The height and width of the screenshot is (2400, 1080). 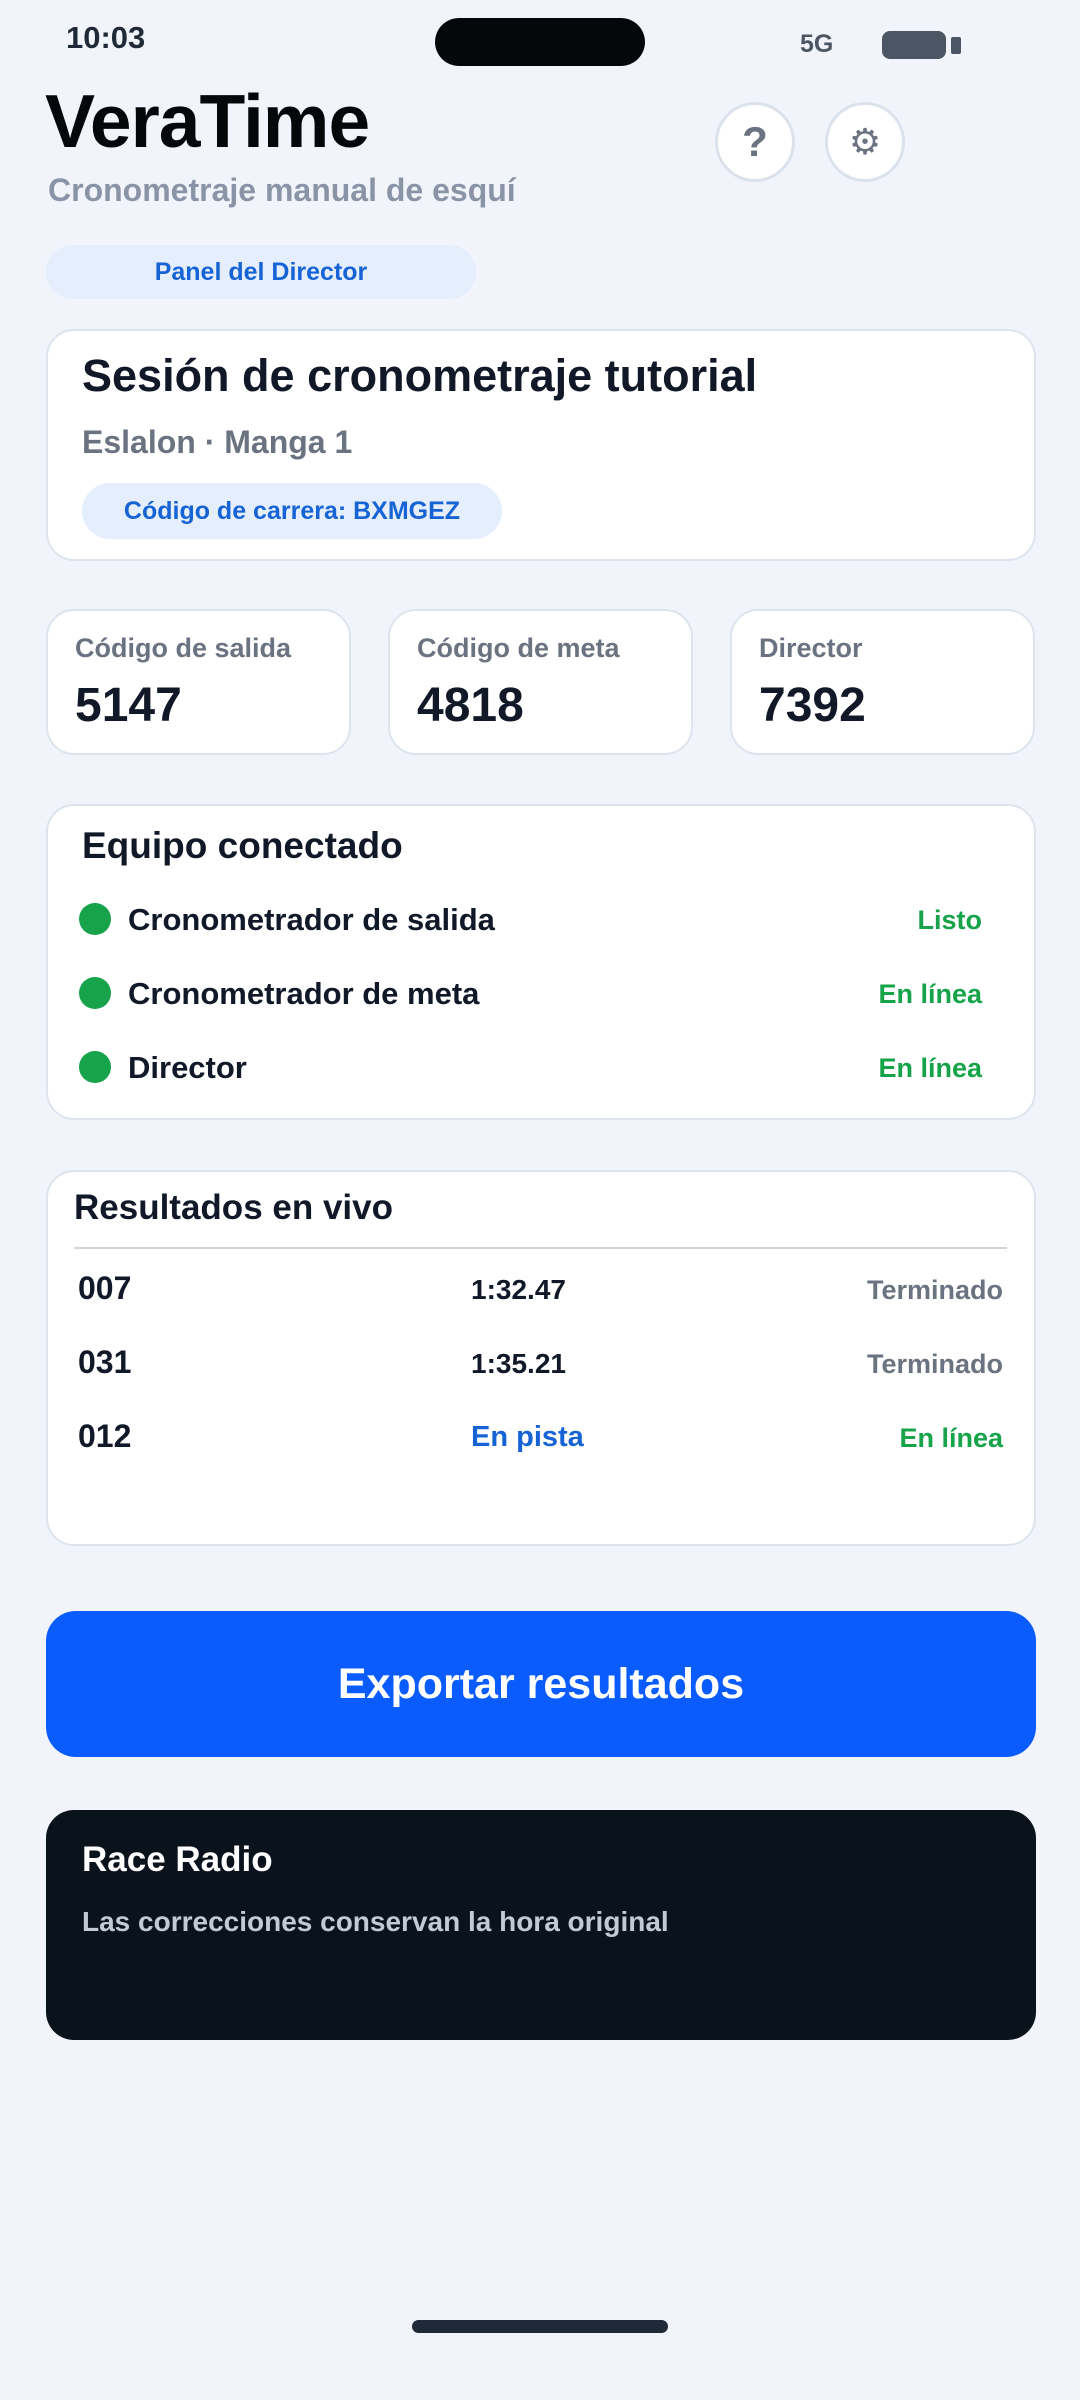 I want to click on result-bib: 007, so click(x=105, y=1288).